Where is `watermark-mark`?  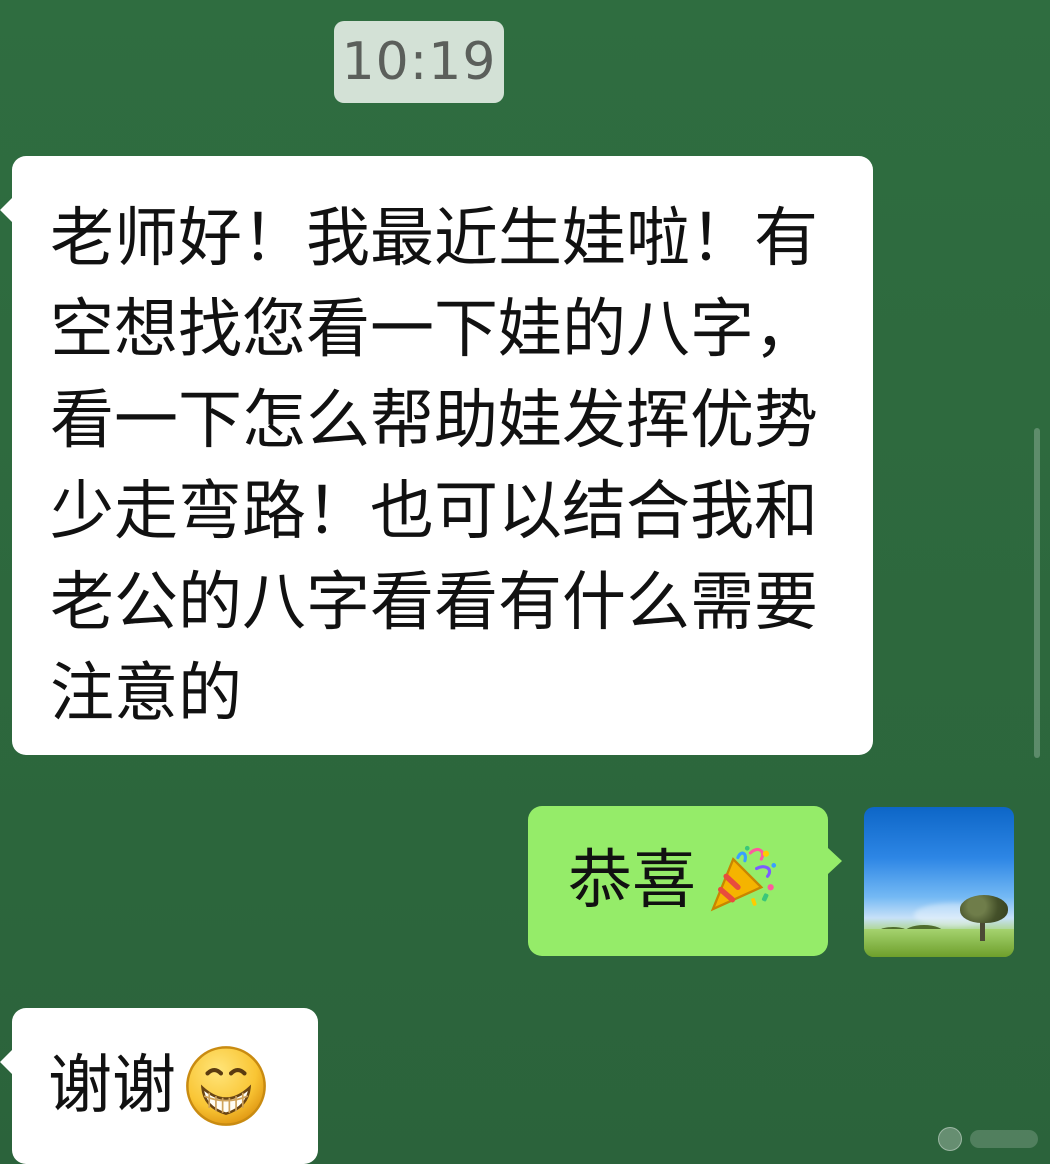
watermark-mark is located at coordinates (1004, 1139).